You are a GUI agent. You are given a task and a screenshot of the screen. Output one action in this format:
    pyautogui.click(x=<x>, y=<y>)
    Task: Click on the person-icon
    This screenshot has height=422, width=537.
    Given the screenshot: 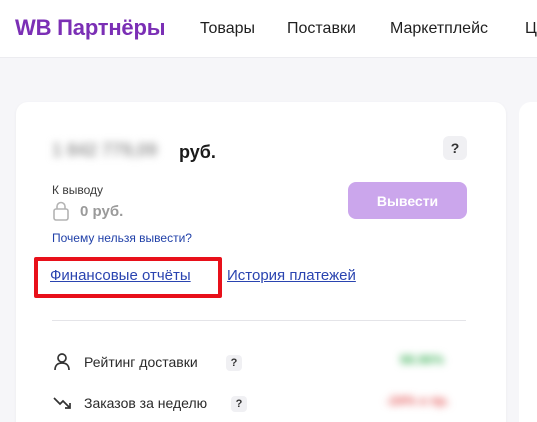 What is the action you would take?
    pyautogui.click(x=62, y=362)
    